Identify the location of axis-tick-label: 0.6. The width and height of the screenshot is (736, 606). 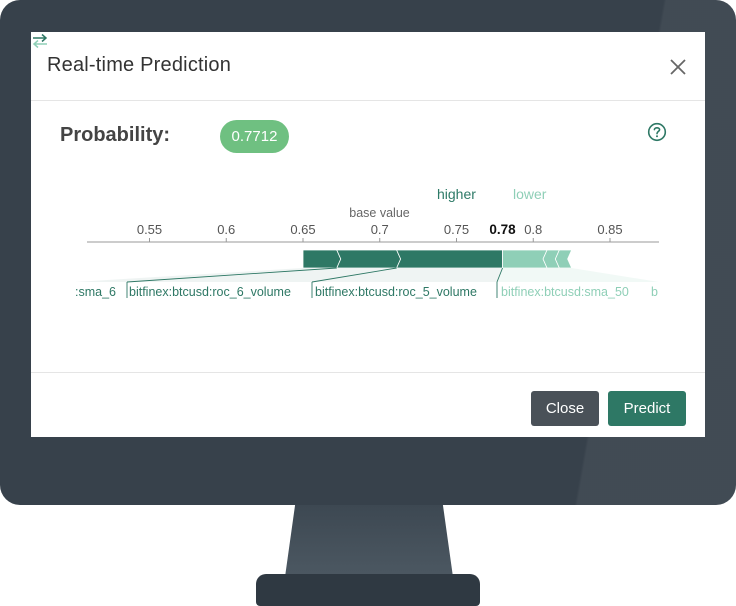
(226, 229).